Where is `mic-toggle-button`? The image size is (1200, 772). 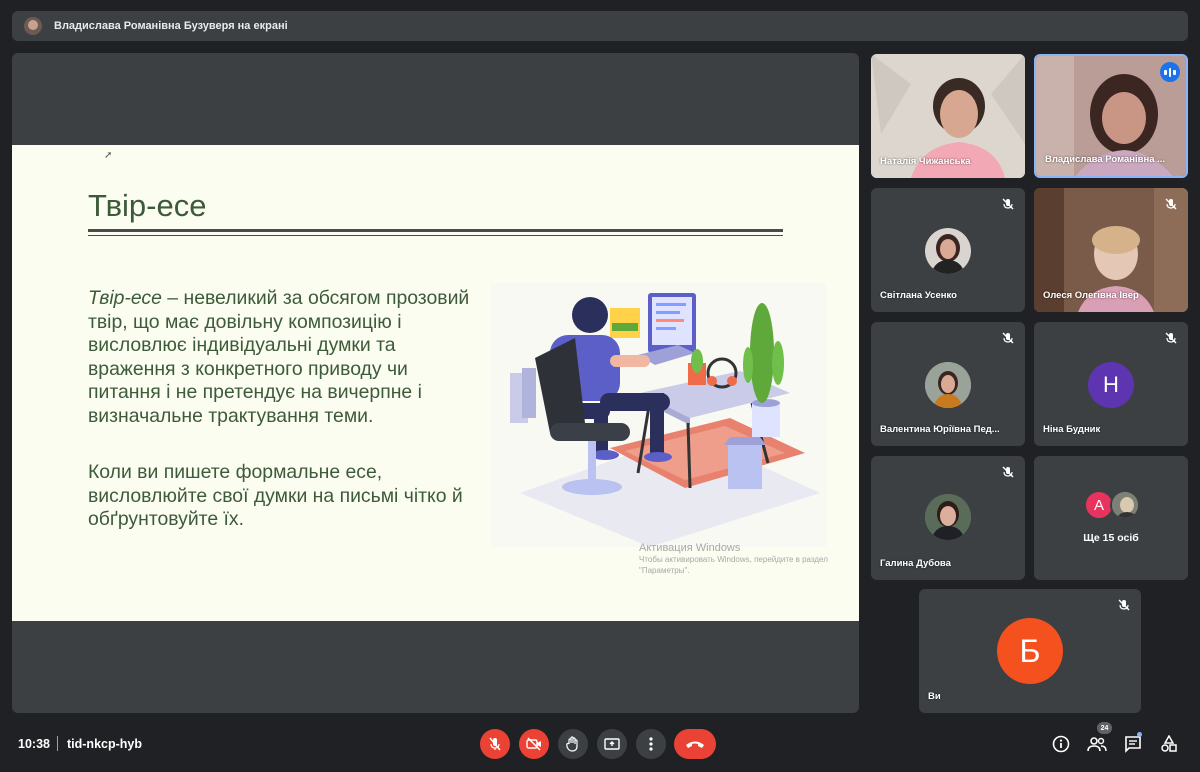
mic-toggle-button is located at coordinates (495, 744).